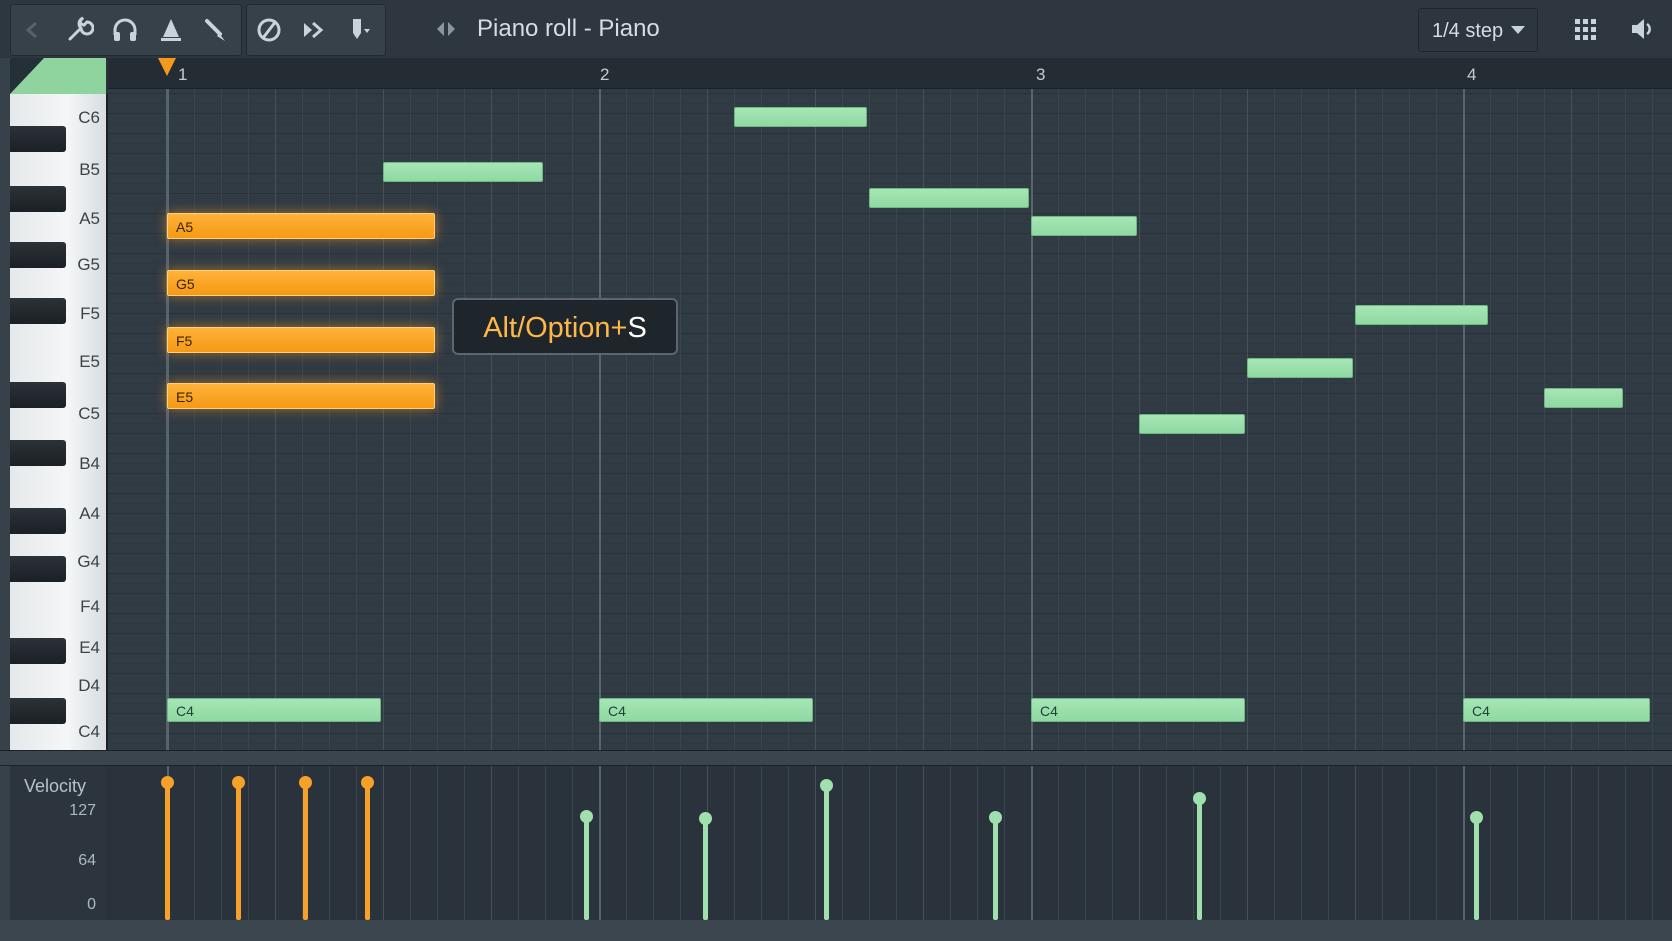  I want to click on selected-note: F5, so click(301, 340).